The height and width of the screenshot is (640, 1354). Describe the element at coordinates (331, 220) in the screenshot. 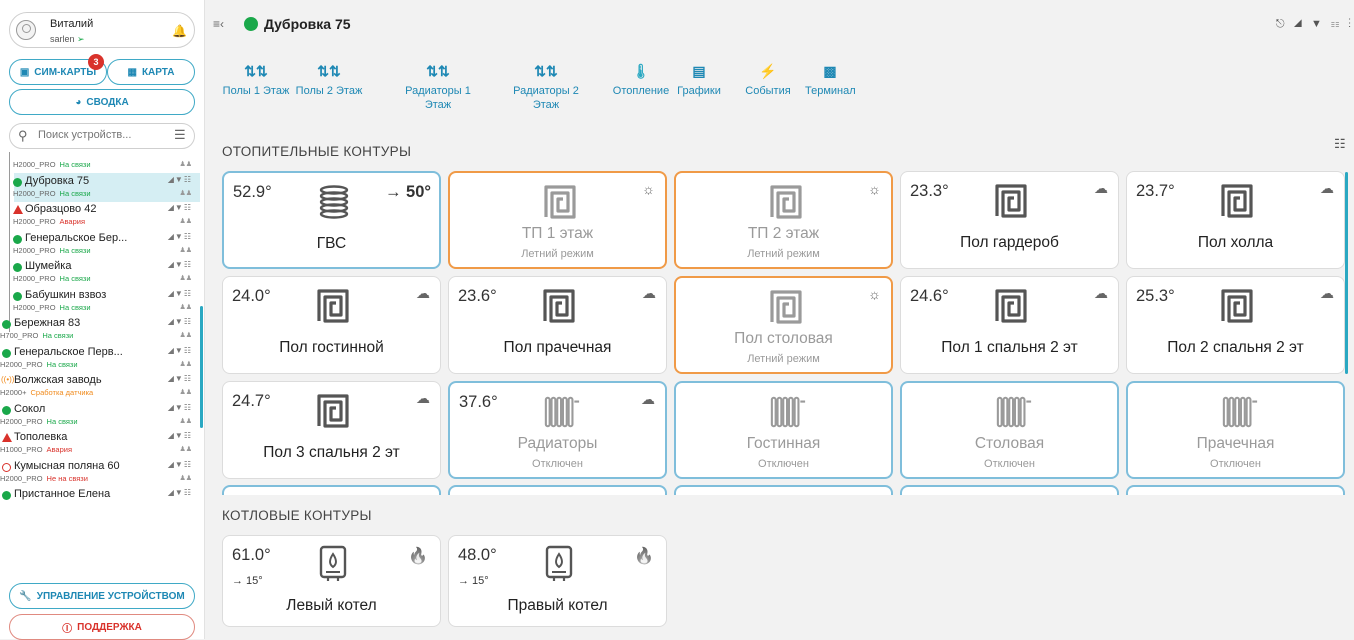

I see `heating-circuit-card: 52.9° → 50° ГВС` at that location.